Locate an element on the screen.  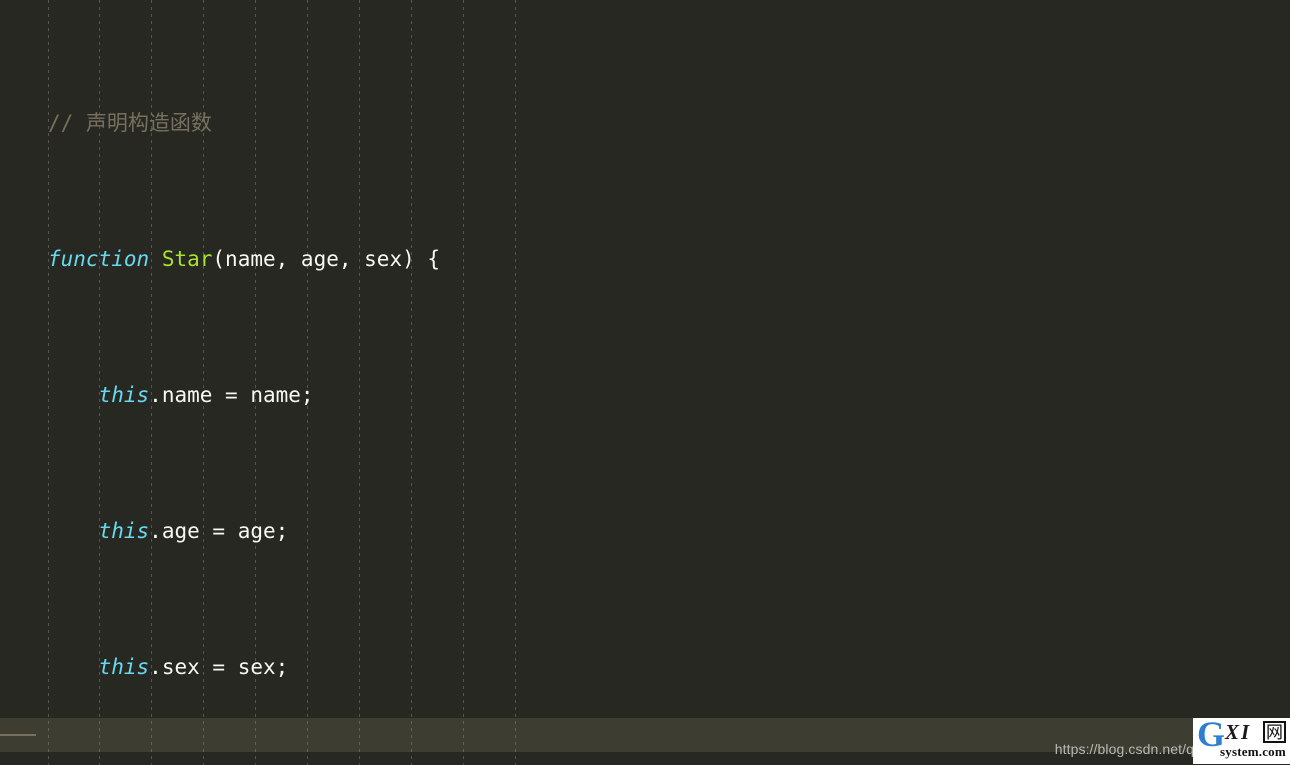
keyword-function: function is located at coordinates (99, 259).